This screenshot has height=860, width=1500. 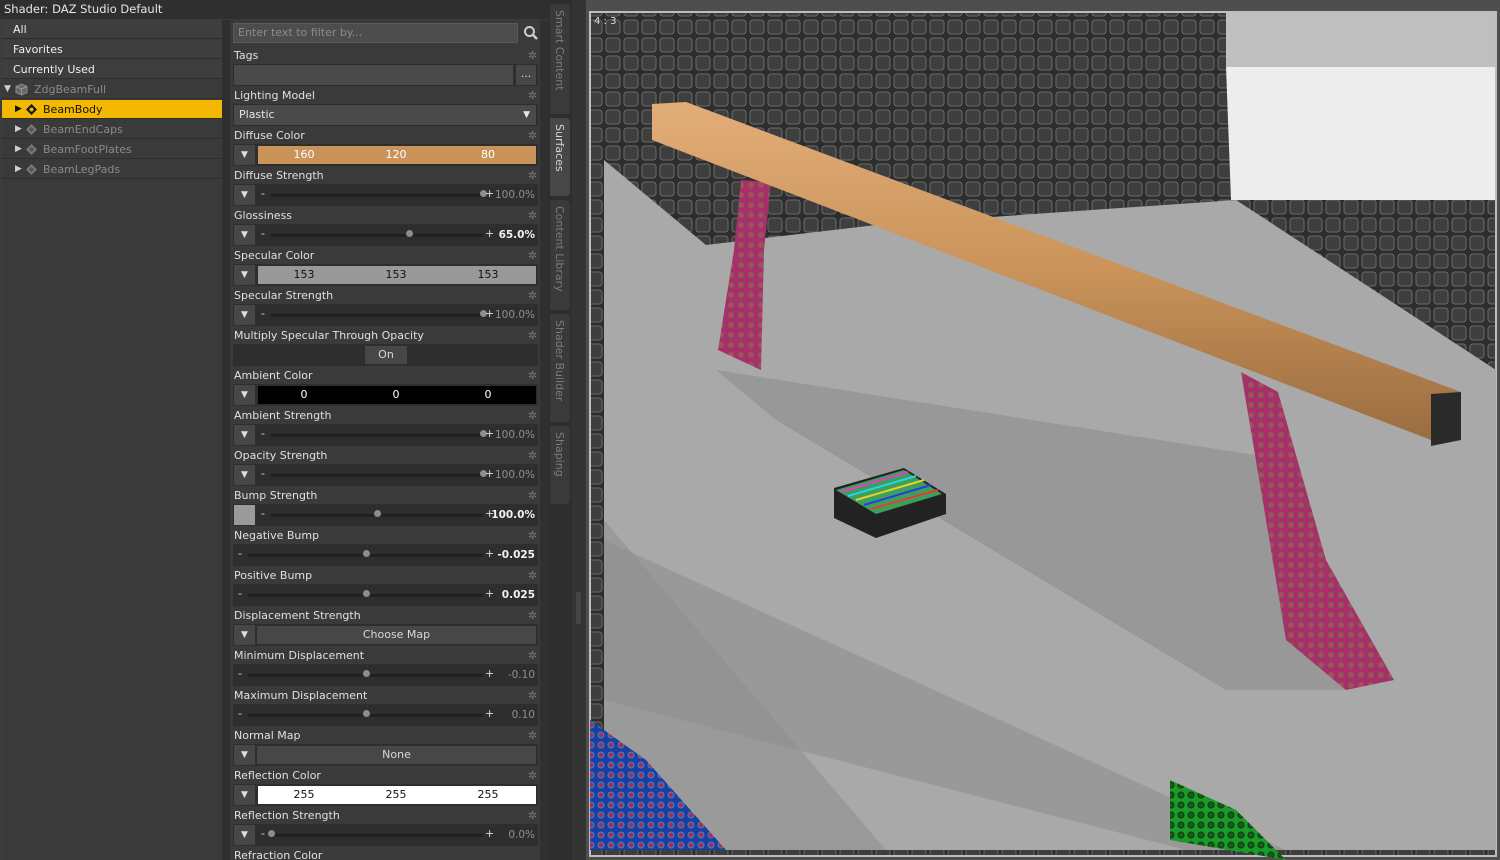 I want to click on tags-input, so click(x=373, y=75).